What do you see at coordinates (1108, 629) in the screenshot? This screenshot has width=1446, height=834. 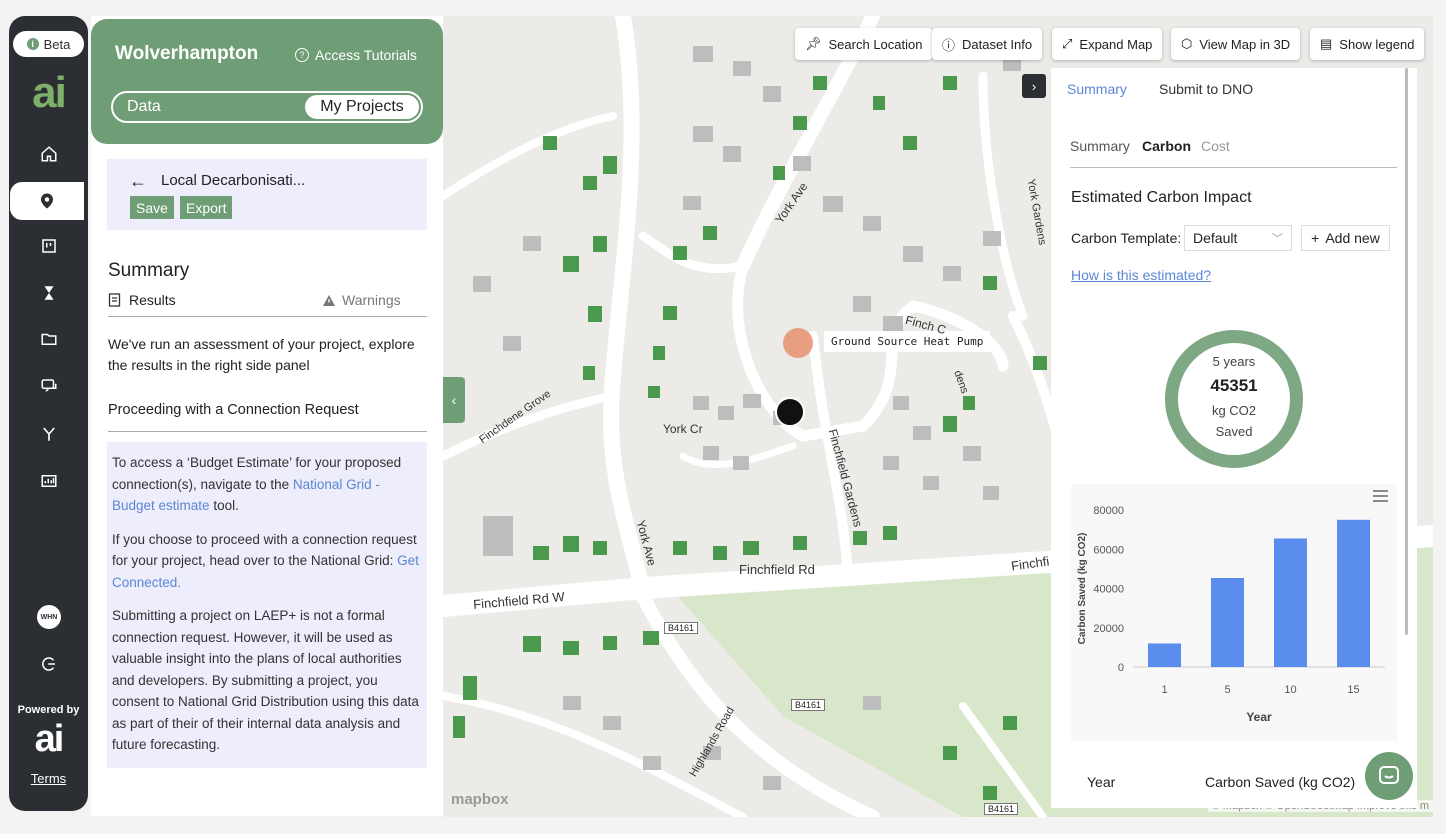 I see `y-tick-label: 20000` at bounding box center [1108, 629].